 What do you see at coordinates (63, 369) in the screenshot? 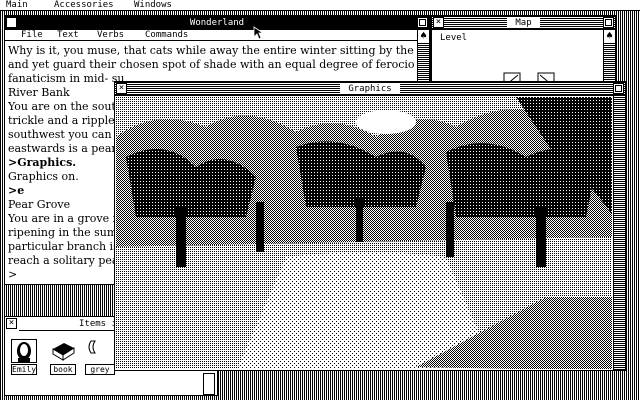
I see `item-label: book` at bounding box center [63, 369].